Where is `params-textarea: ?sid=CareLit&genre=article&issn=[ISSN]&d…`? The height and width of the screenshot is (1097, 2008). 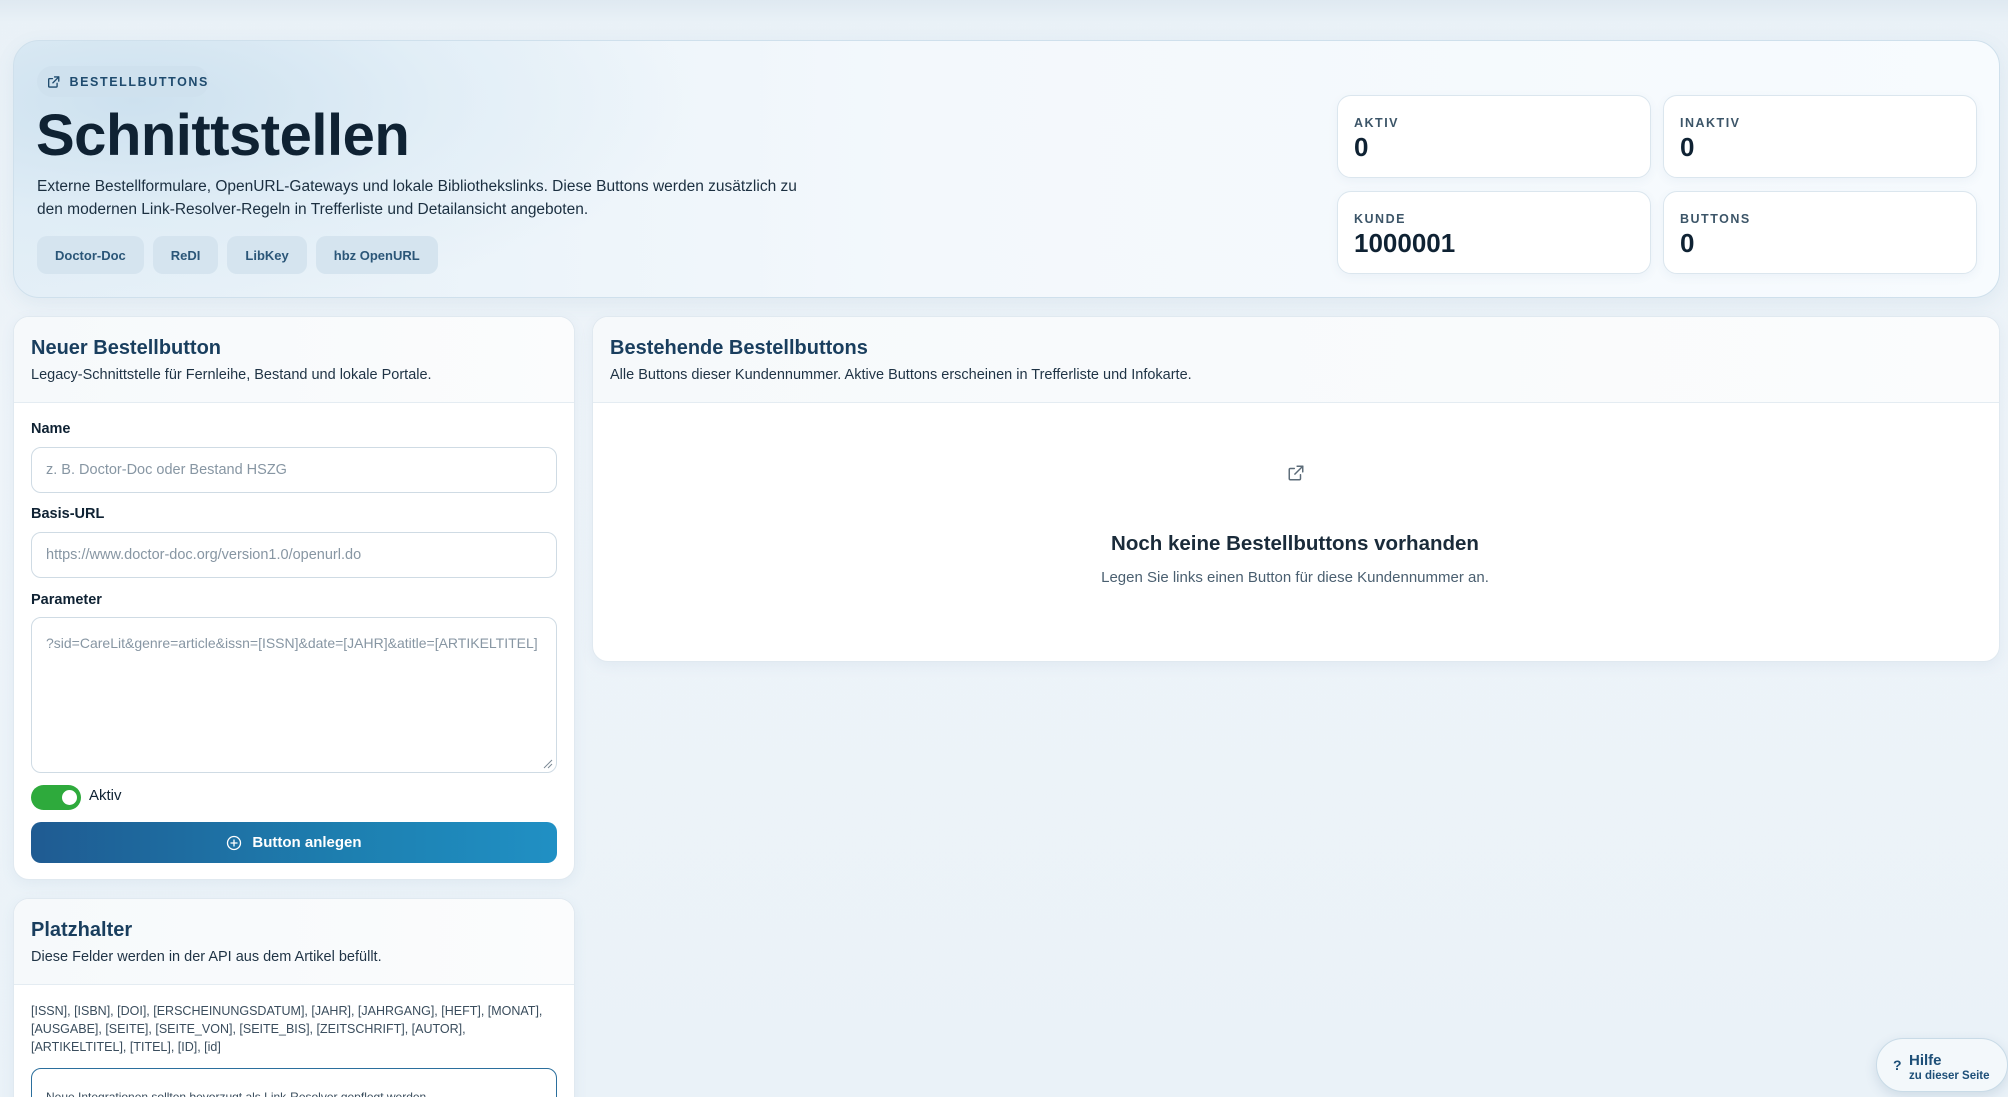 params-textarea: ?sid=CareLit&genre=article&issn=[ISSN]&d… is located at coordinates (294, 695).